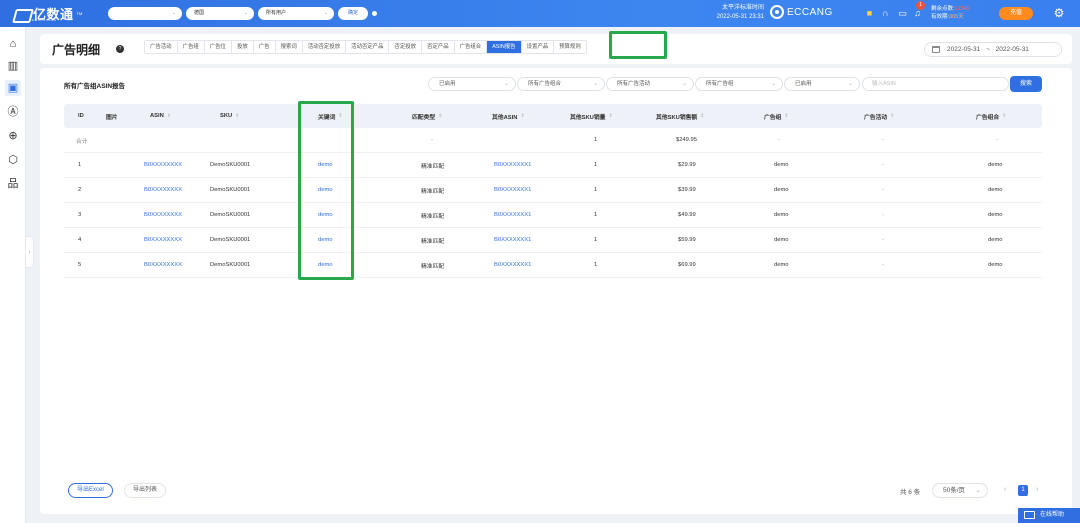 The image size is (1080, 523). Describe the element at coordinates (591, 116) in the screenshot. I see `col-other-sku-qty: 其他SKU销量 ⇕` at that location.